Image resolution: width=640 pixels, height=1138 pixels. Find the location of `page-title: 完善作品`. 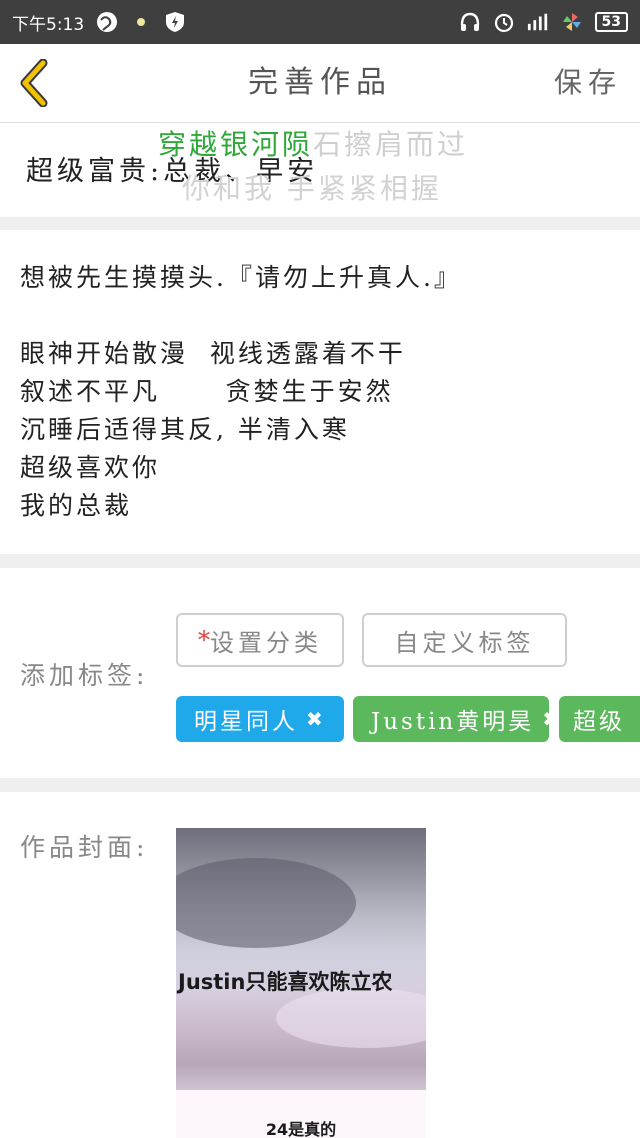

page-title: 完善作品 is located at coordinates (320, 82).